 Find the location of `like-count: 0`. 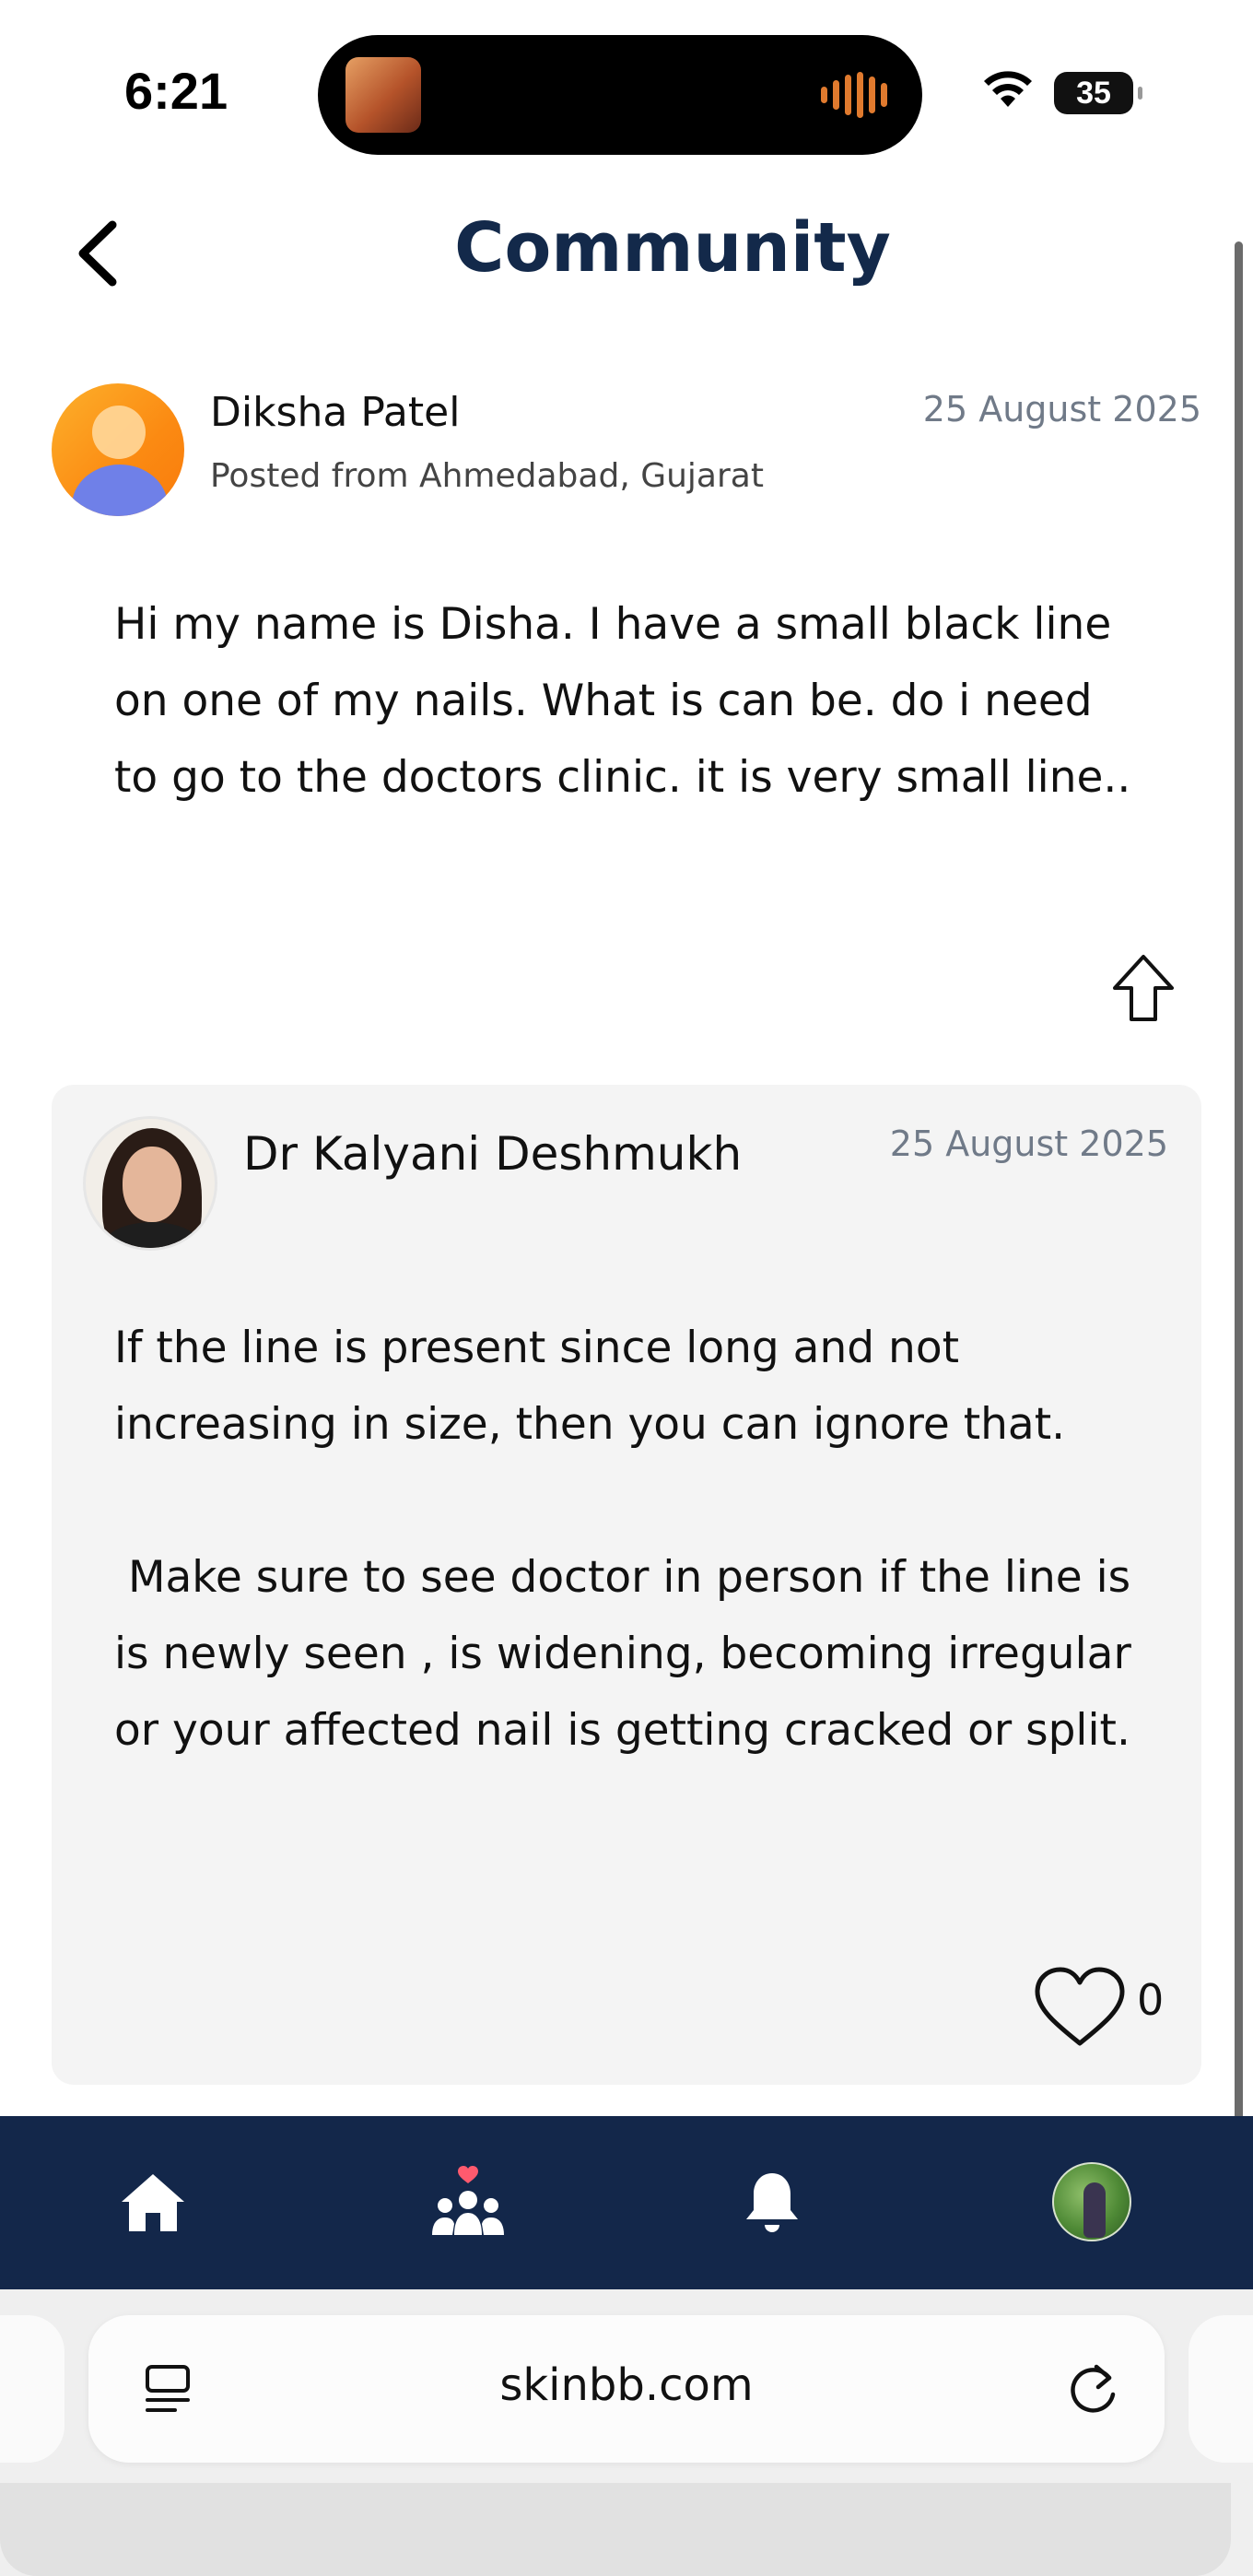

like-count: 0 is located at coordinates (1151, 2000).